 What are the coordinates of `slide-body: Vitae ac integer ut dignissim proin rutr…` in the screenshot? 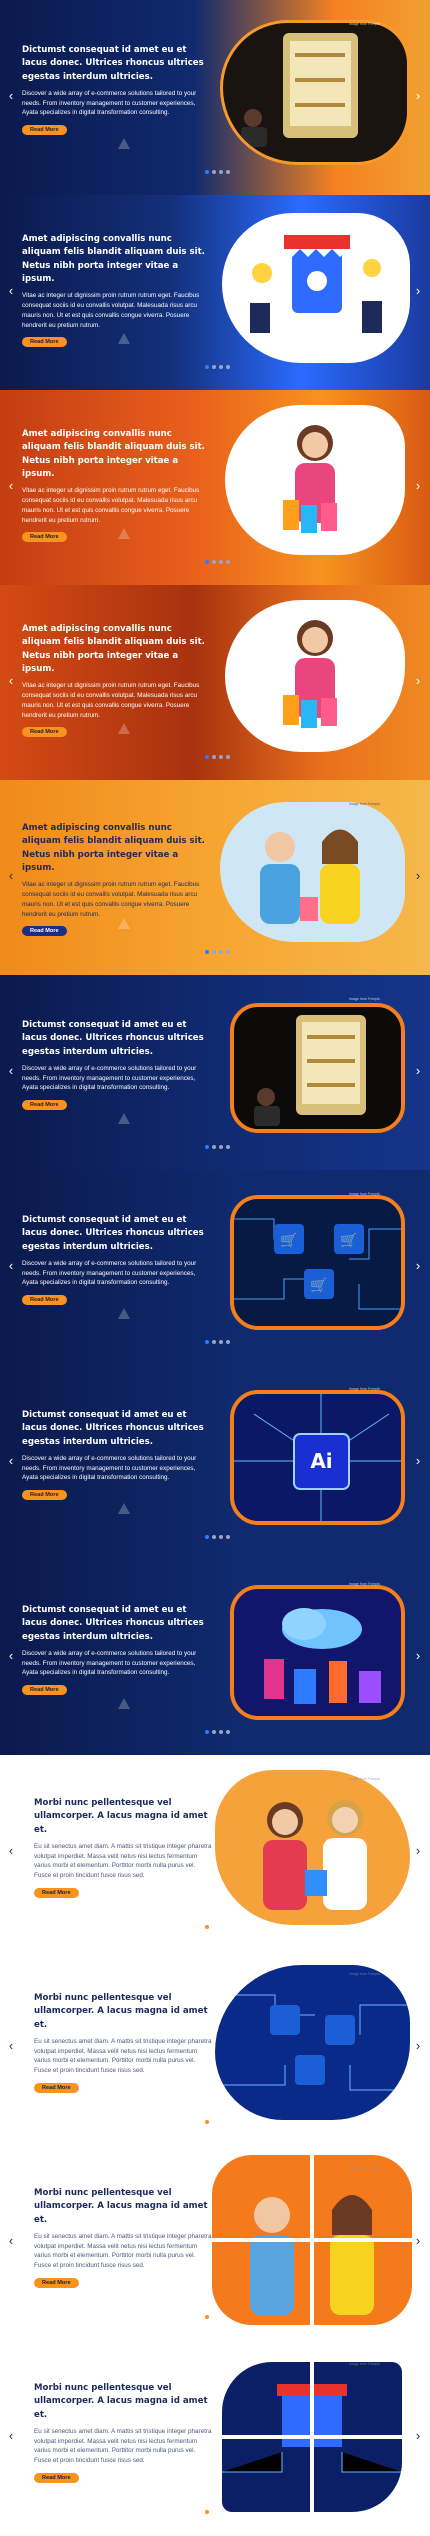 It's located at (111, 505).